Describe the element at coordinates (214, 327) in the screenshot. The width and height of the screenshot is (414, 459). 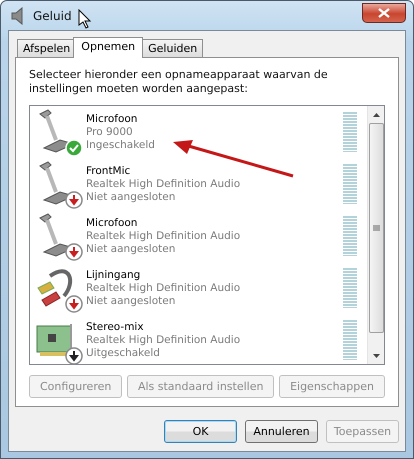
I see `device-name: Stereo-mix` at that location.